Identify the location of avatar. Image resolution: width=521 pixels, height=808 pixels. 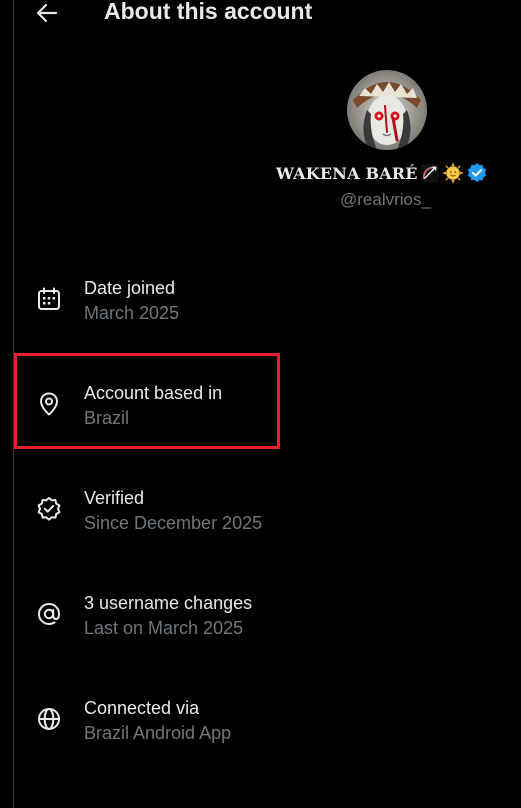
(387, 110).